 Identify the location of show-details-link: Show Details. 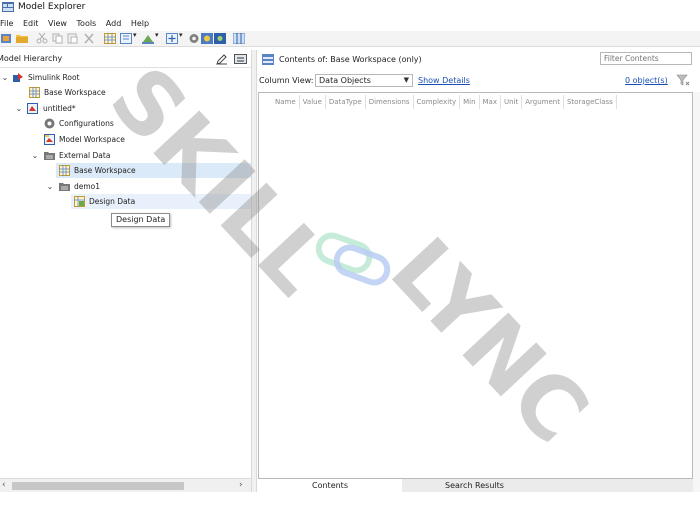
(444, 80).